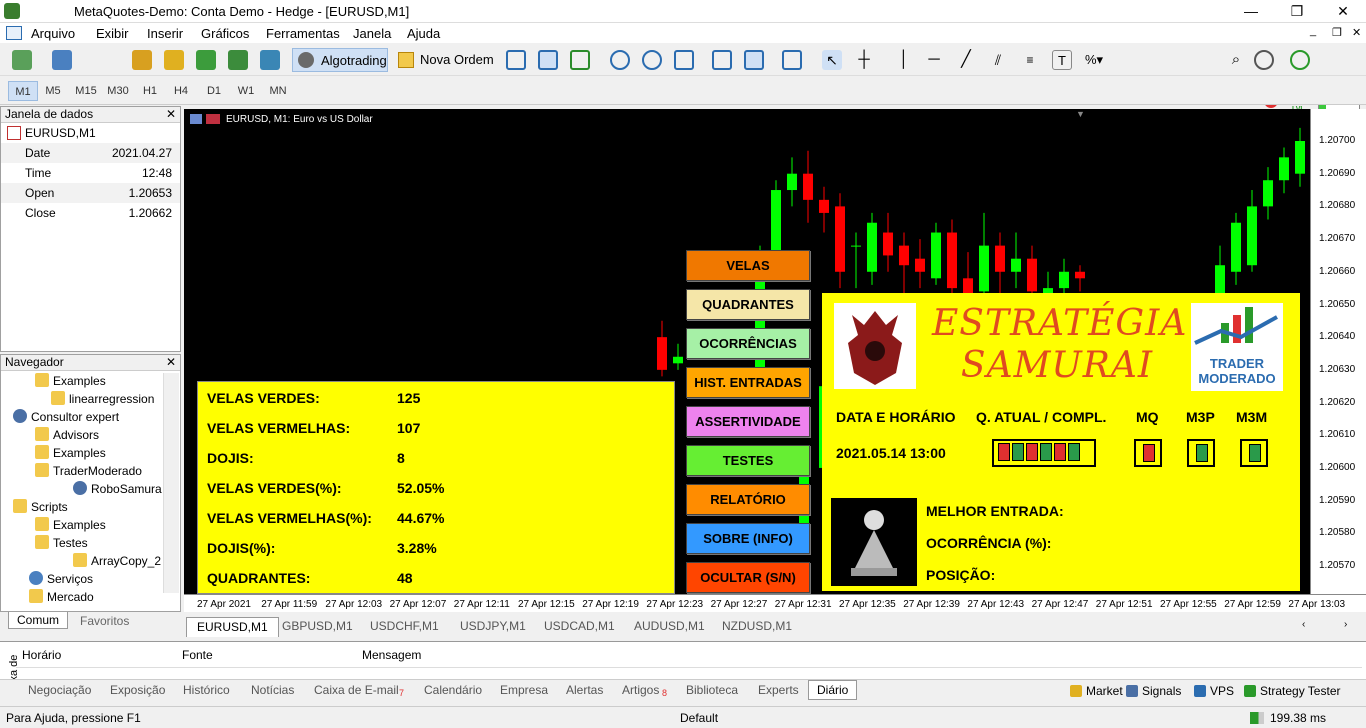 The image size is (1366, 728). I want to click on symbol-tab: USDJPY,M1, so click(493, 627).